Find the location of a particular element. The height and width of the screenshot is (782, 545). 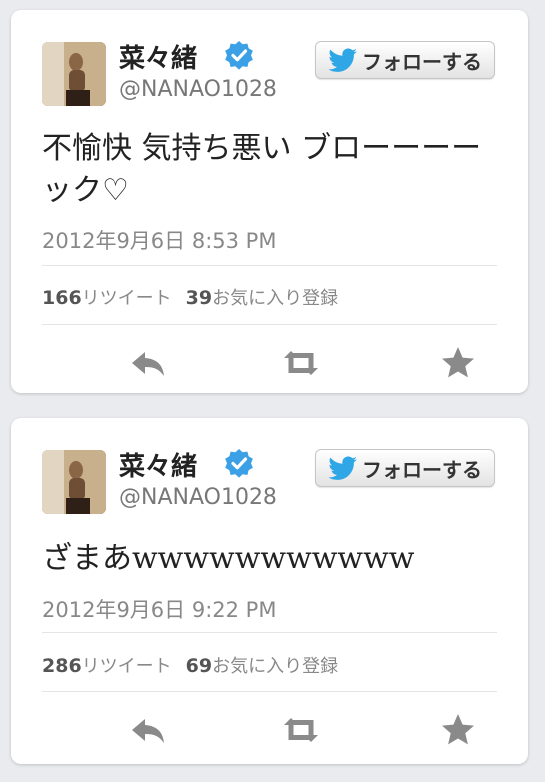

favorite-count: 69 is located at coordinates (199, 666).